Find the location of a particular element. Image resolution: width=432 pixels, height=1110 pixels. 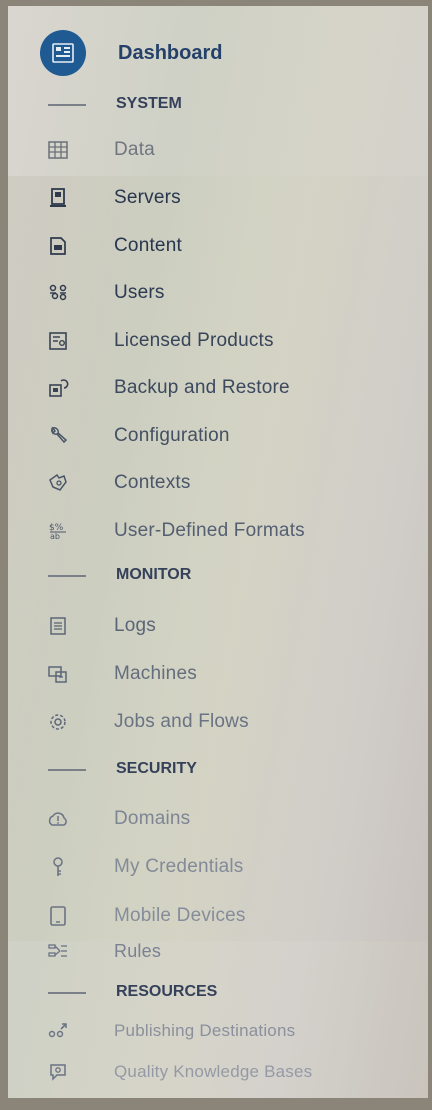

svg-text: ab is located at coordinates (55, 536).